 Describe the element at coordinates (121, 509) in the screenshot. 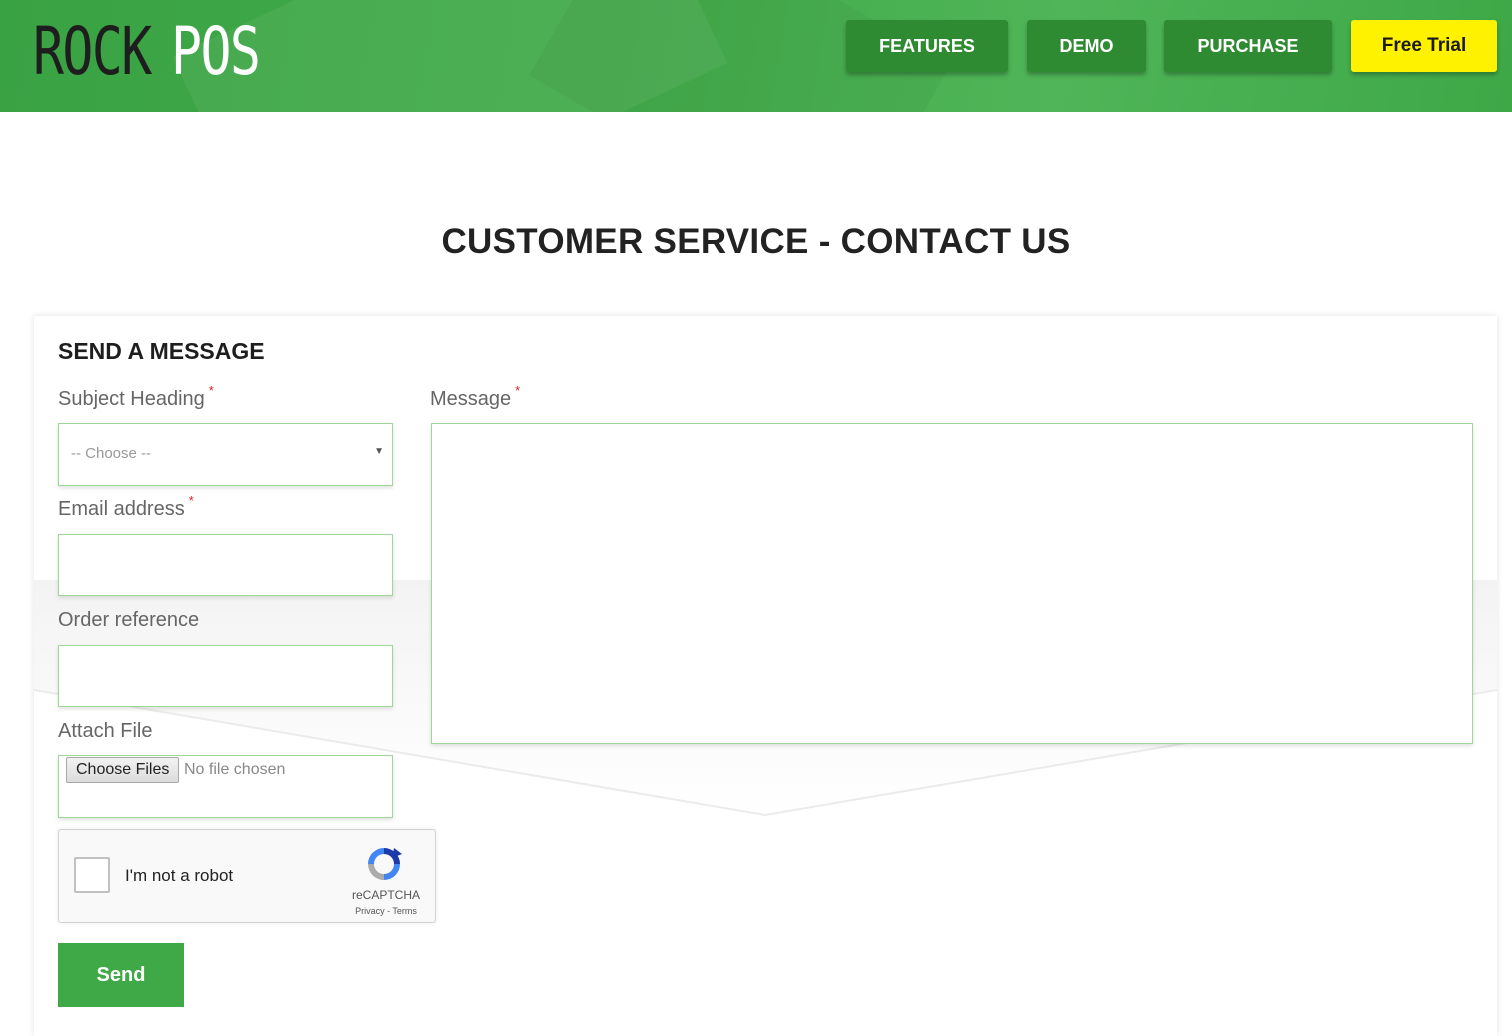

I see `email-label-text: Email address` at that location.